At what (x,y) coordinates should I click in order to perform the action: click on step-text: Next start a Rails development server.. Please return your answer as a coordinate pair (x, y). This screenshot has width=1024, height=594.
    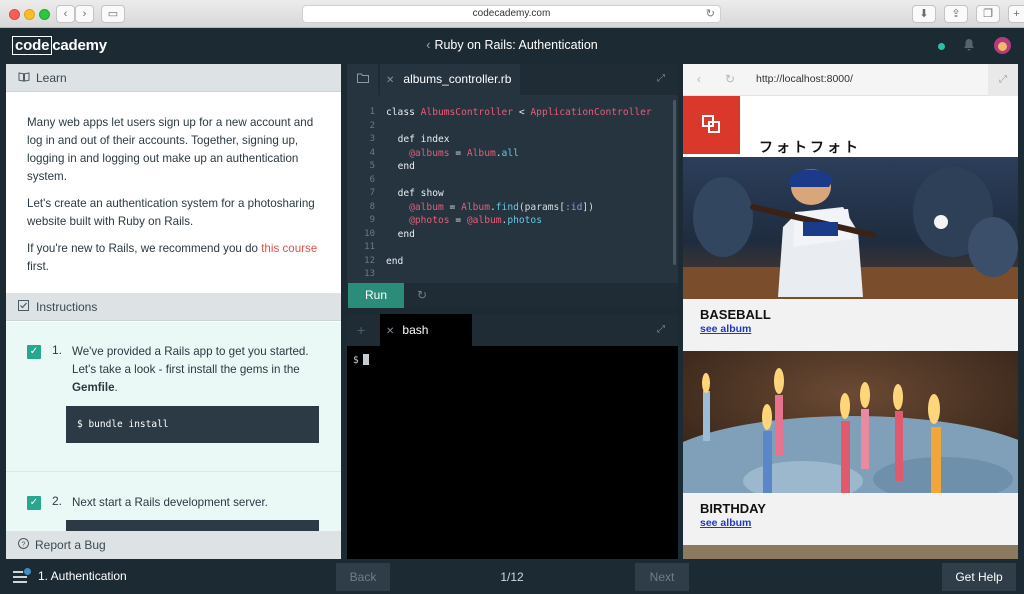
    Looking at the image, I should click on (170, 502).